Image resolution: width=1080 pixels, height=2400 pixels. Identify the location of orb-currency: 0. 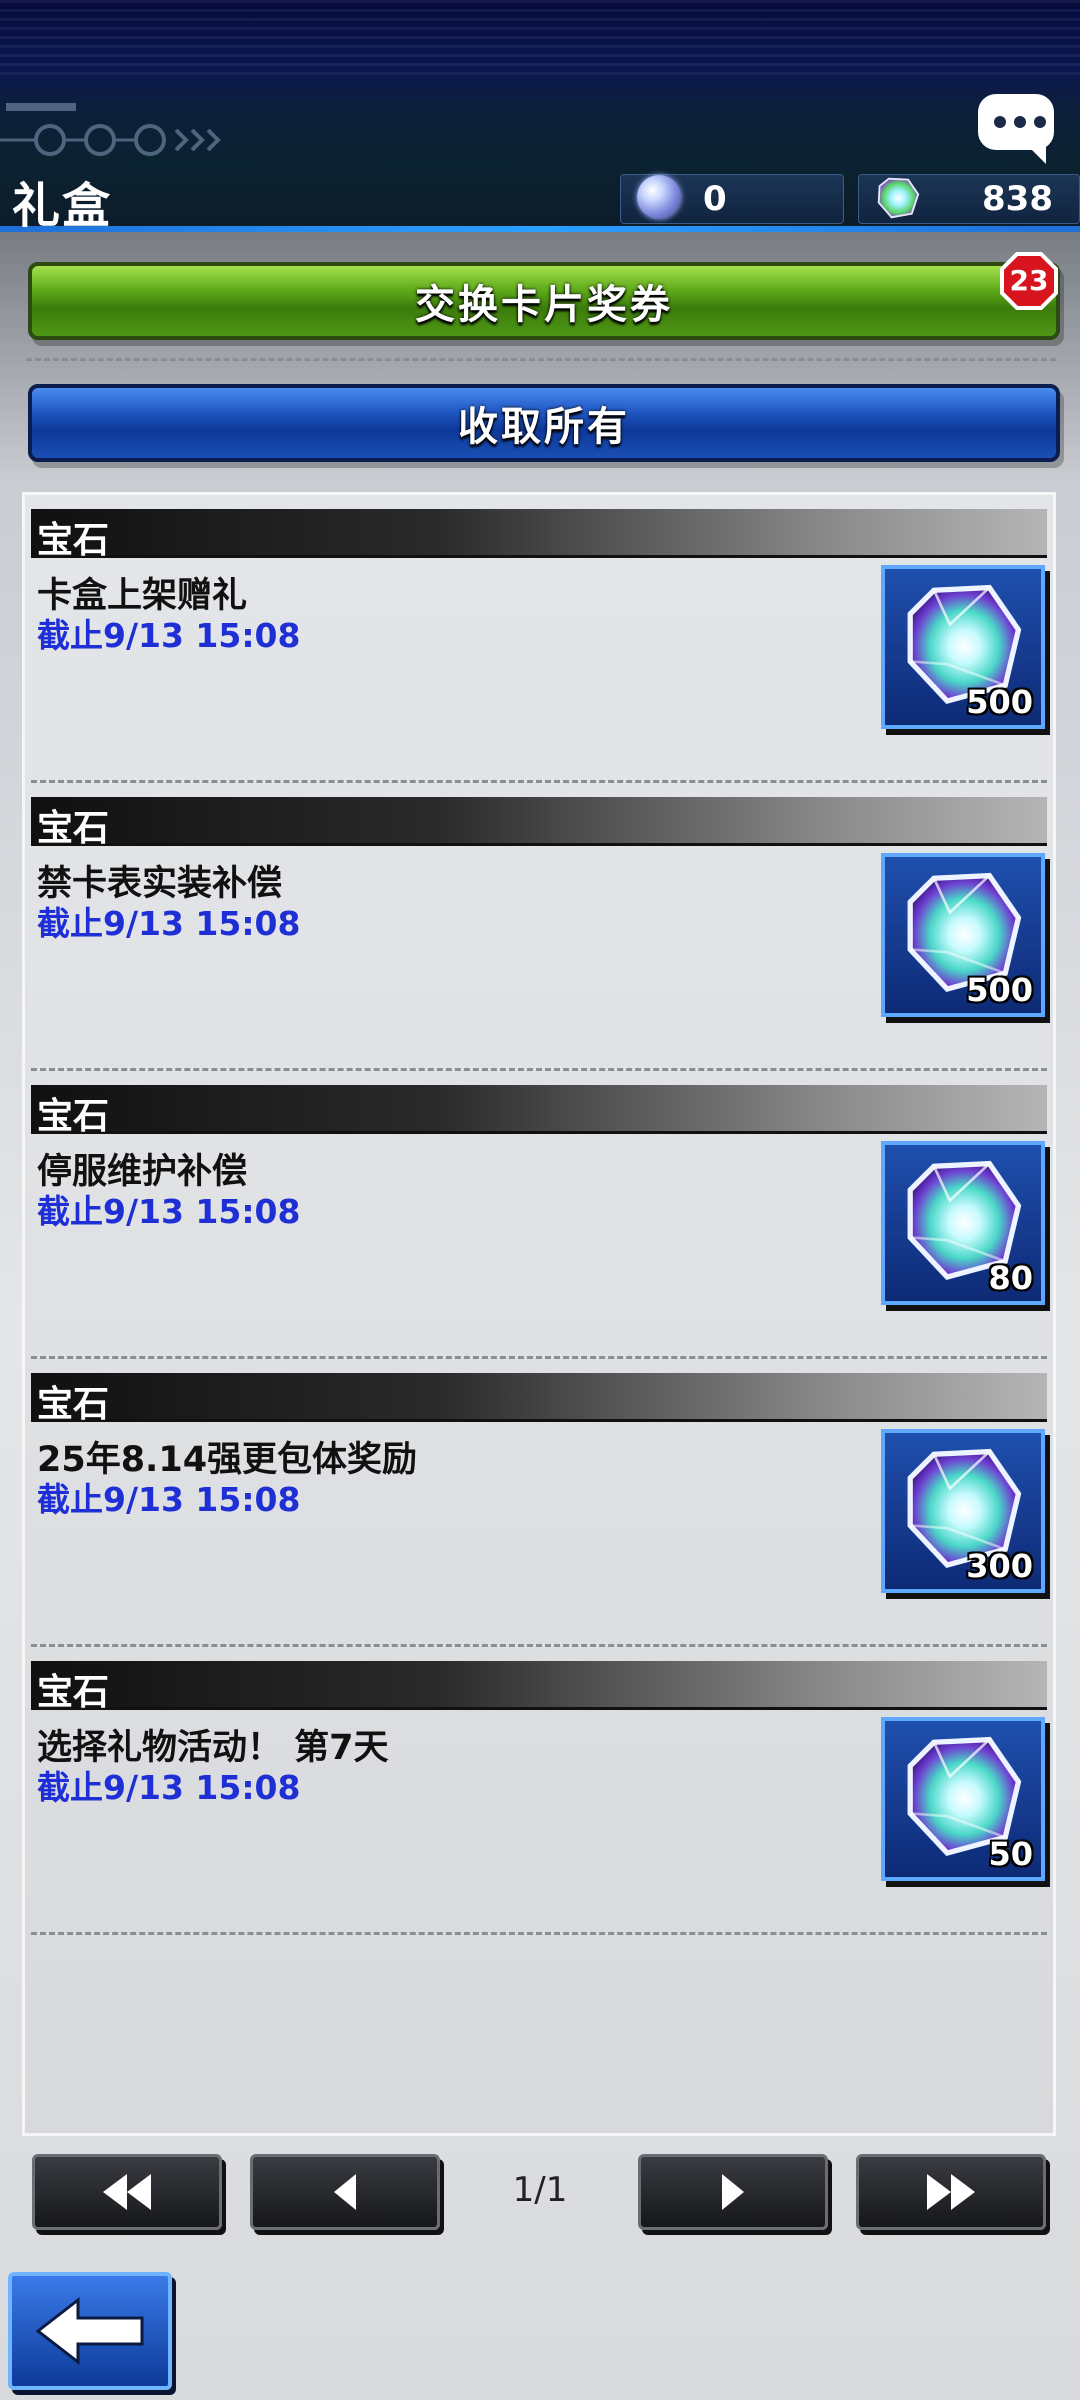
(732, 199).